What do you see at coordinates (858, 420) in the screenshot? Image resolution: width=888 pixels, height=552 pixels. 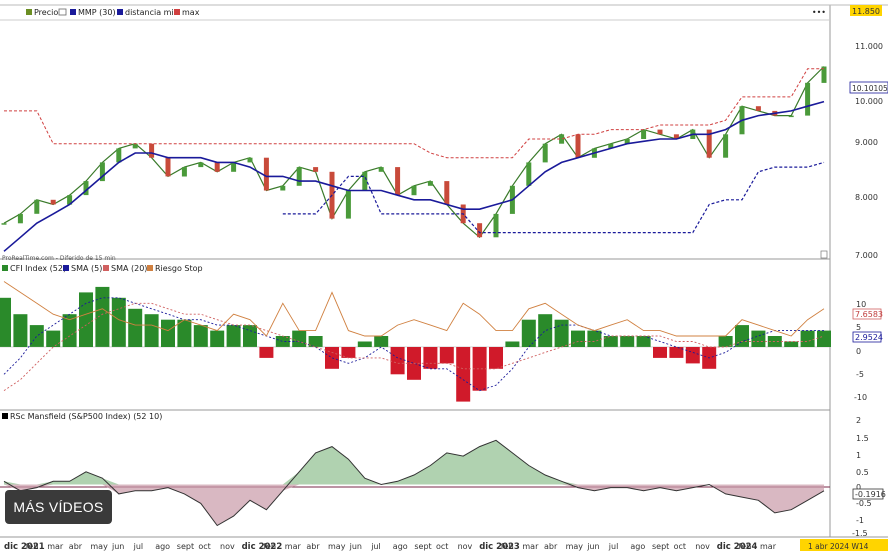 I see `rsc-tick: 2` at bounding box center [858, 420].